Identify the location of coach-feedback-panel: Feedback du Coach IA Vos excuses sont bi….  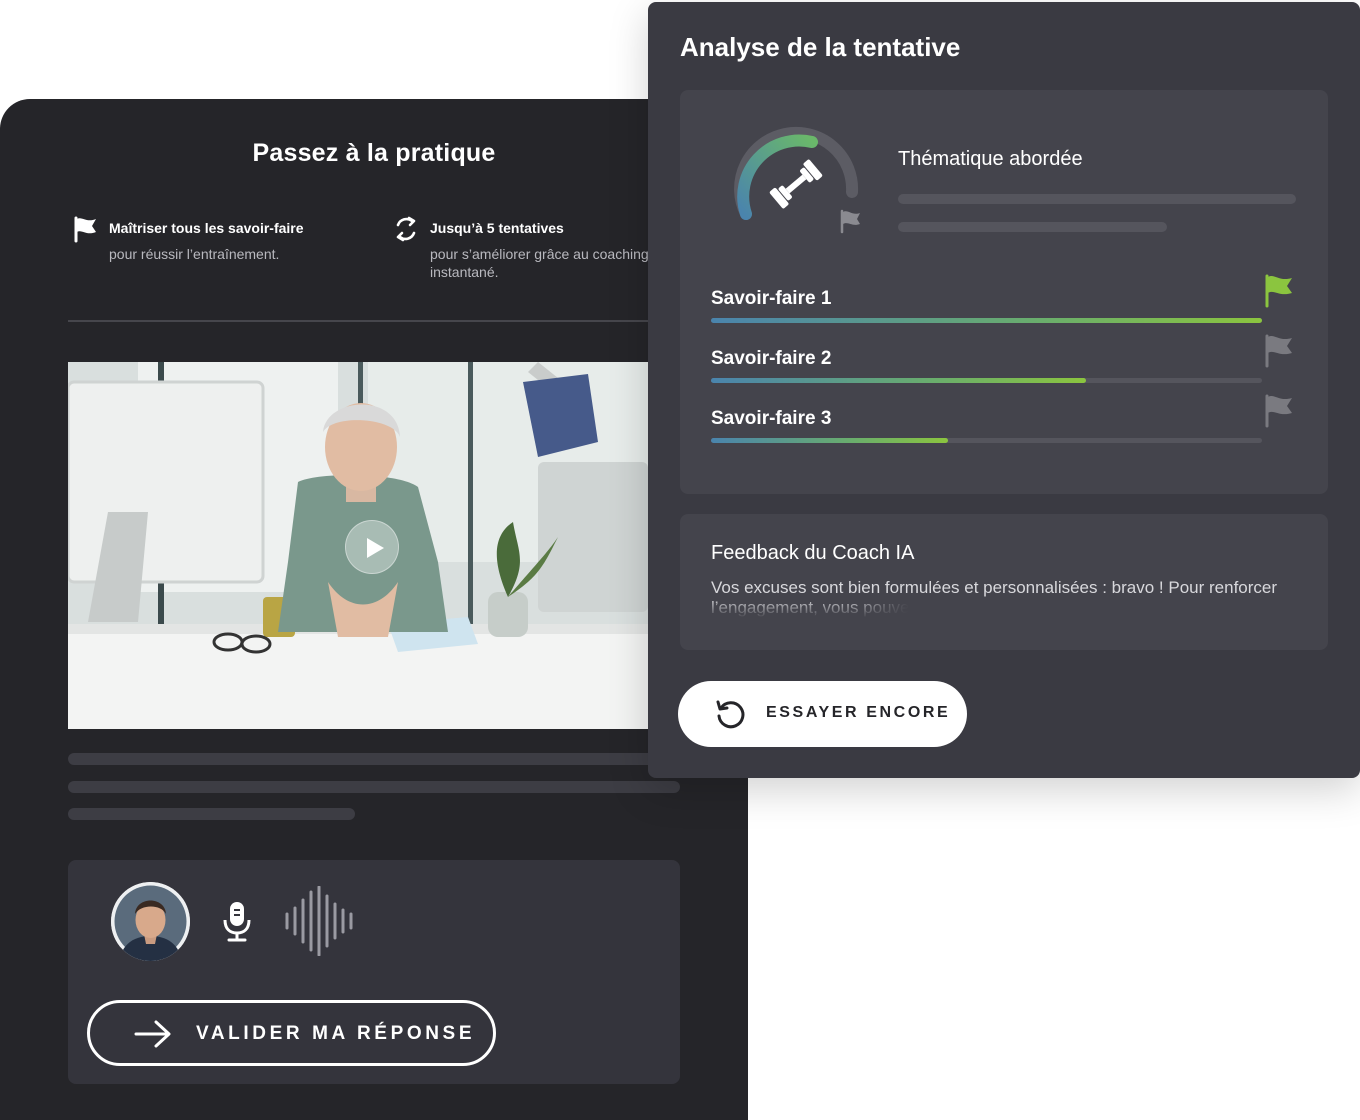
(1004, 582).